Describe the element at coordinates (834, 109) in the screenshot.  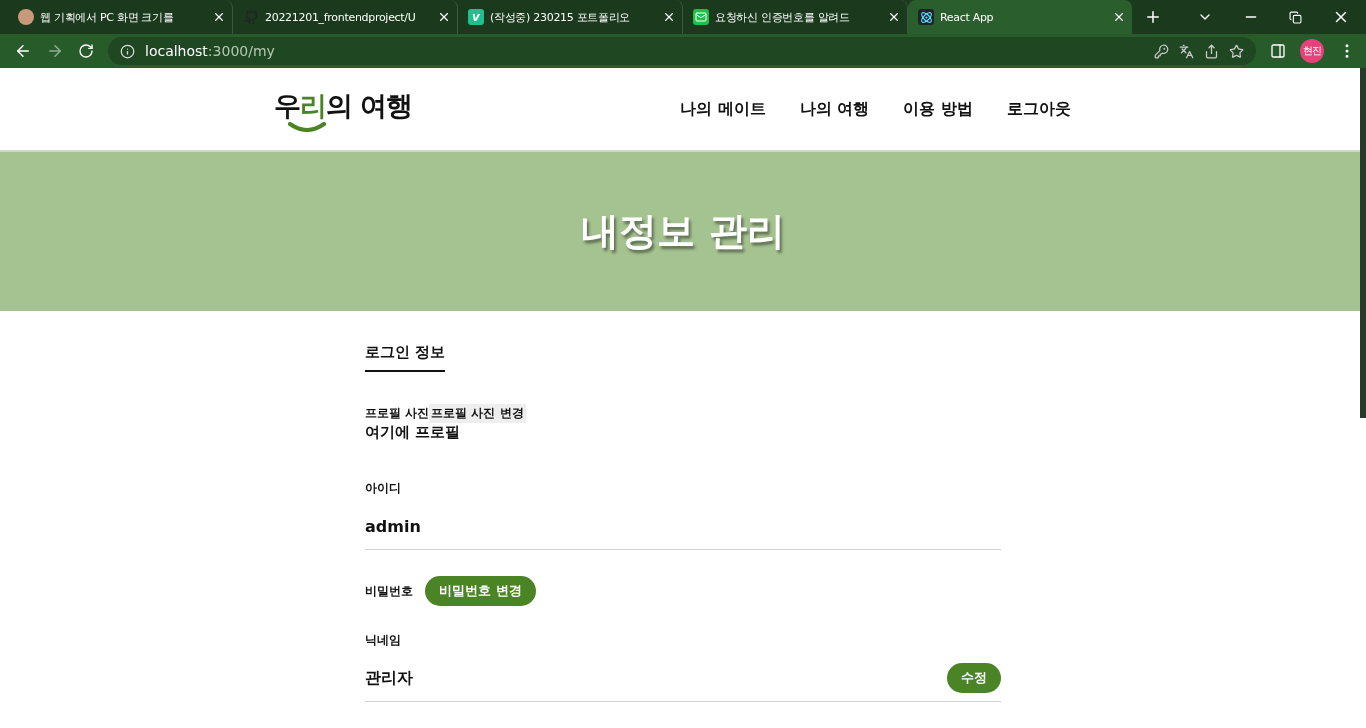
I see `nav-link: 나의 여행` at that location.